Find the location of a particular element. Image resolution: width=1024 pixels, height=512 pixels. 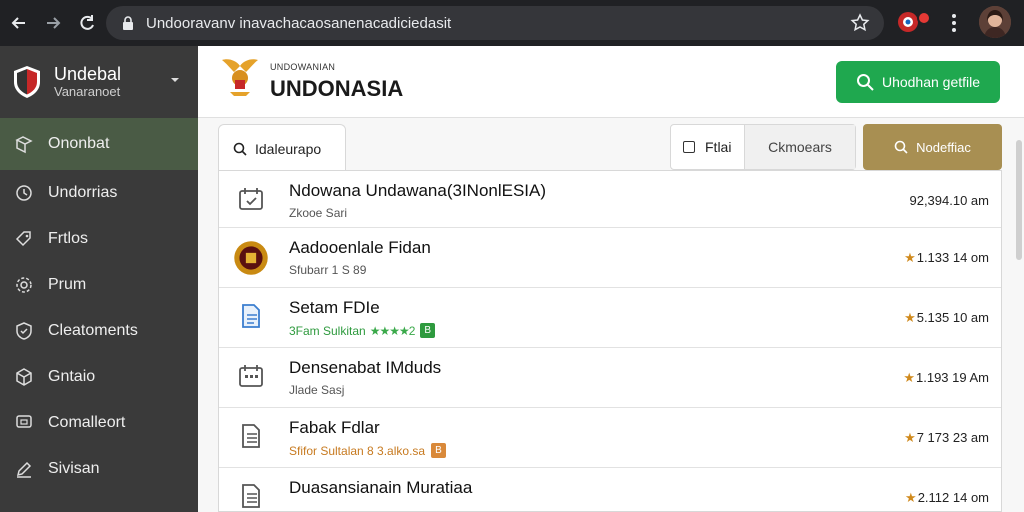

row-value: ★1.133 14 om is located at coordinates (946, 258).